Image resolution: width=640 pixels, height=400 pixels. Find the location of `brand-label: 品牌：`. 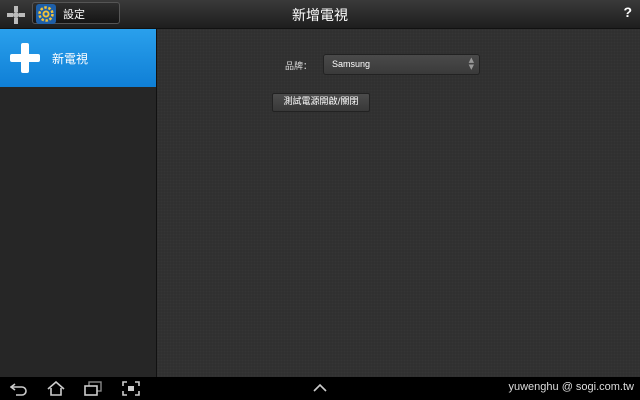

brand-label: 品牌： is located at coordinates (299, 67).